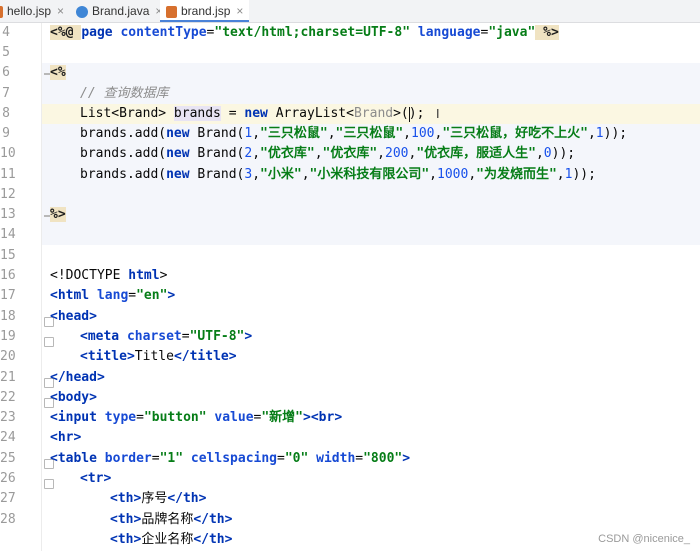 Image resolution: width=700 pixels, height=551 pixels. Describe the element at coordinates (144, 275) in the screenshot. I see `code-token: html` at that location.